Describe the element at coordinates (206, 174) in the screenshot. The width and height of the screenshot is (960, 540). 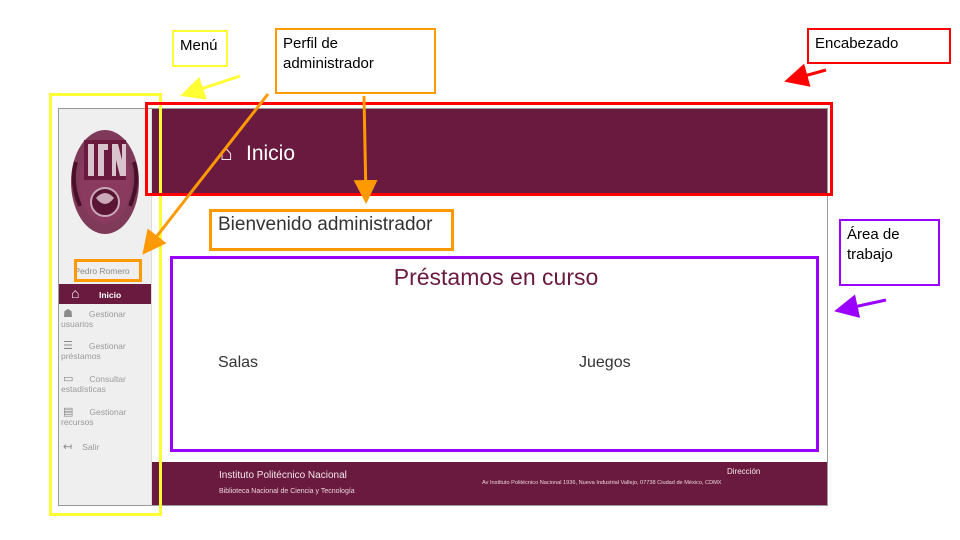
I see `profile-arrow-diagonal` at that location.